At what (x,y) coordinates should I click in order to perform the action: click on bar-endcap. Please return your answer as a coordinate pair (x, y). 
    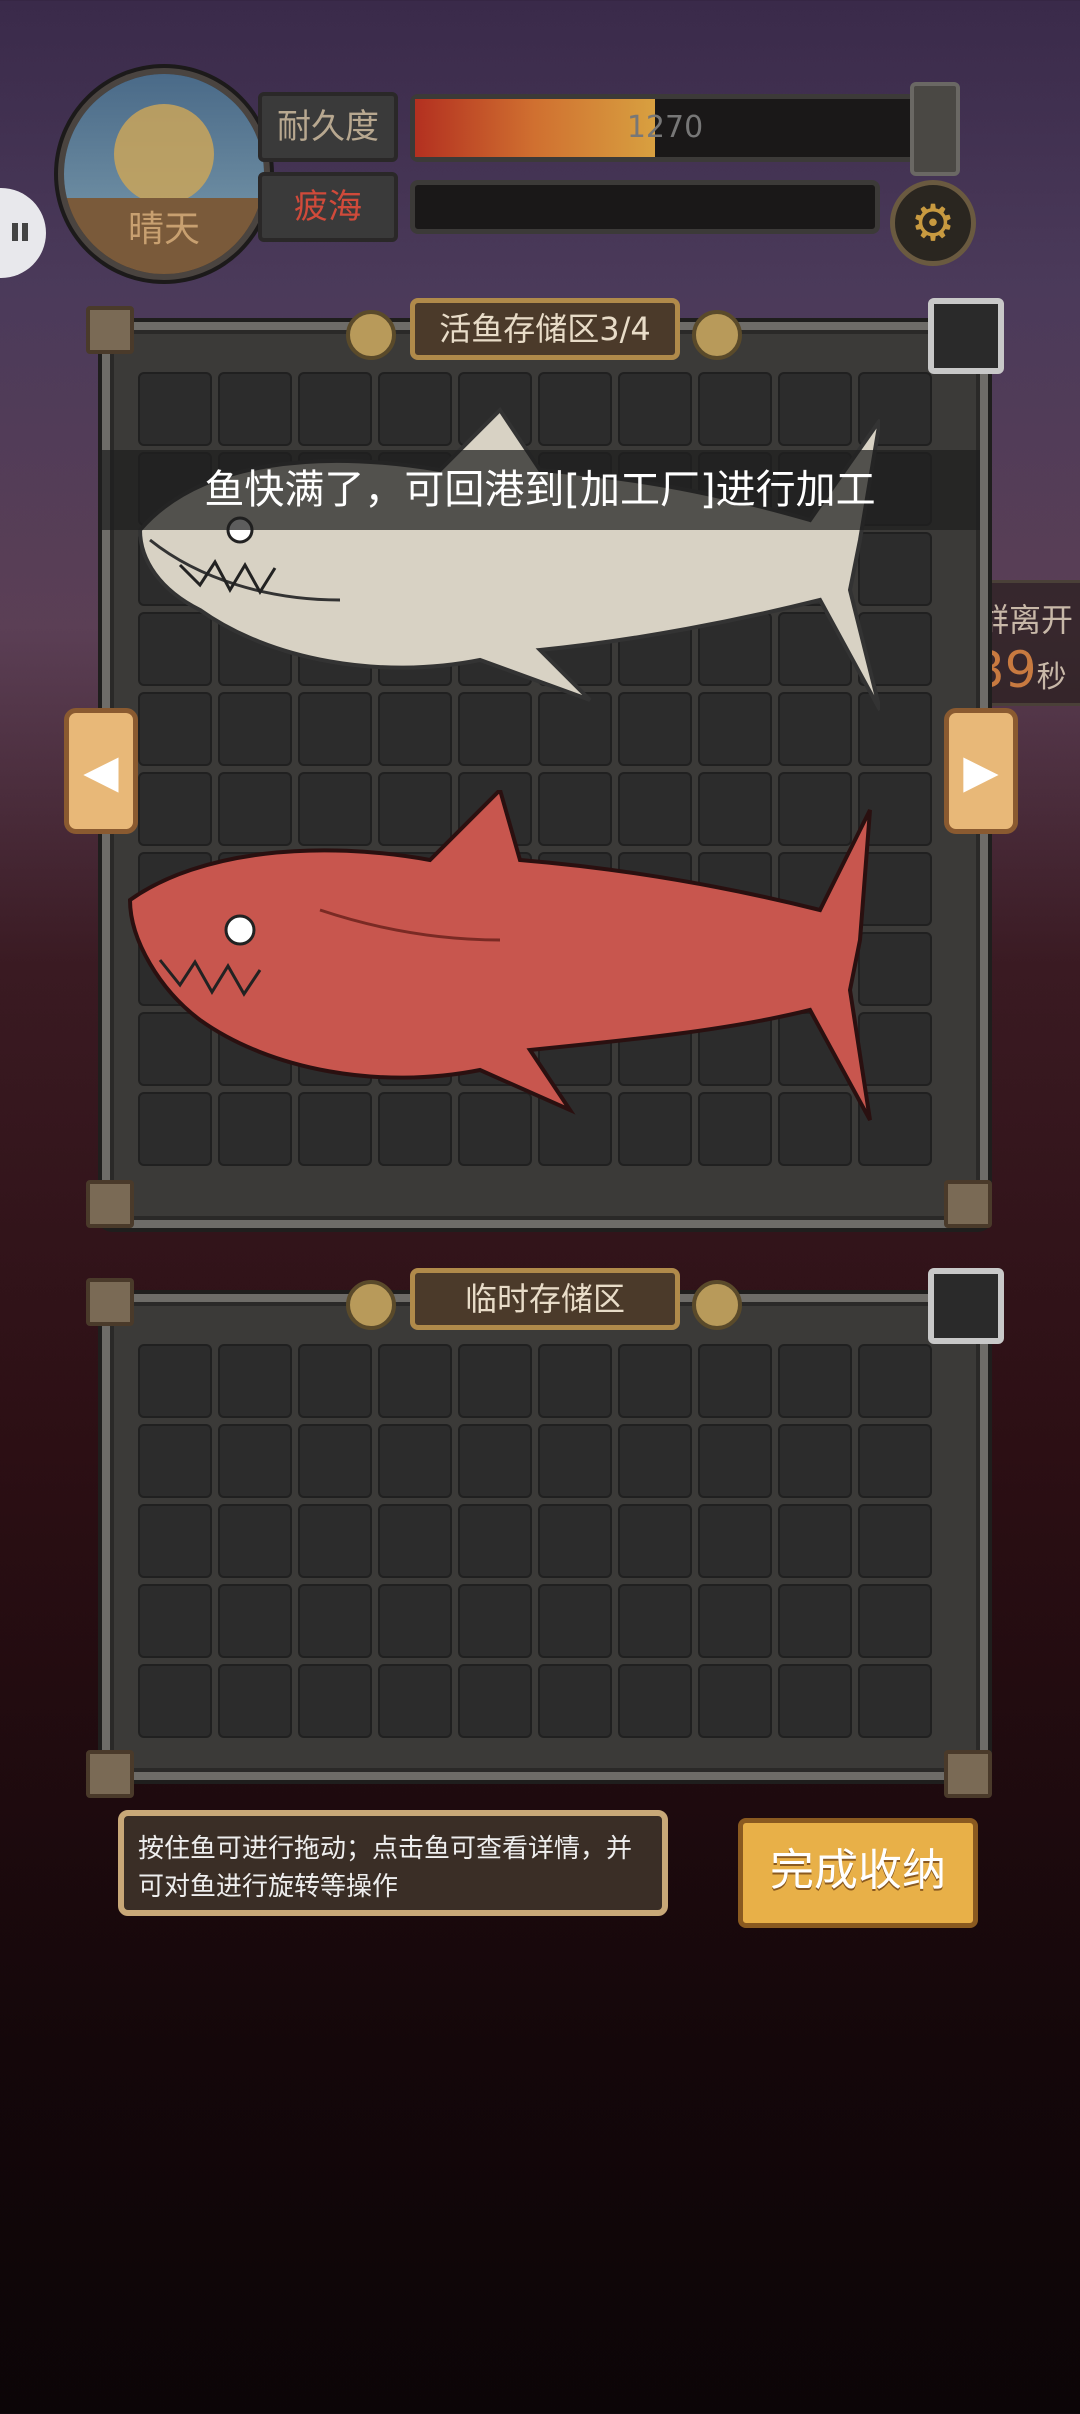
    Looking at the image, I should click on (935, 129).